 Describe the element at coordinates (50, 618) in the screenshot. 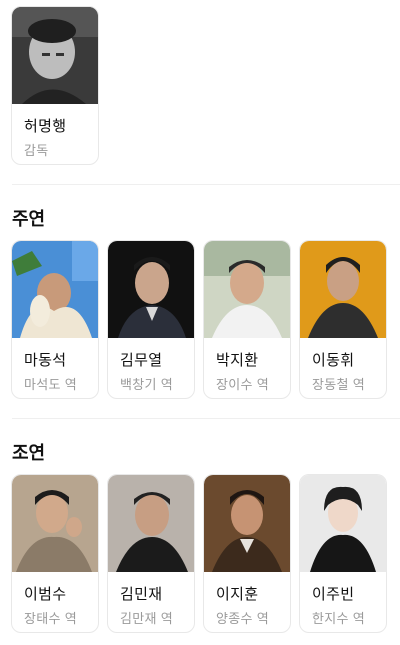

I see `actor-role: 장태수 역` at that location.